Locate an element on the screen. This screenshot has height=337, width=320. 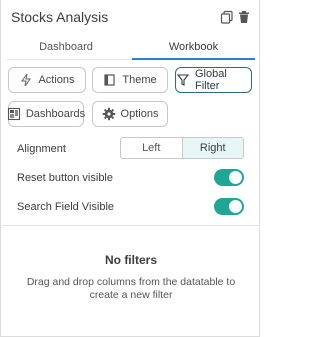
global-filter-button-label: Global Filter is located at coordinates (211, 80).